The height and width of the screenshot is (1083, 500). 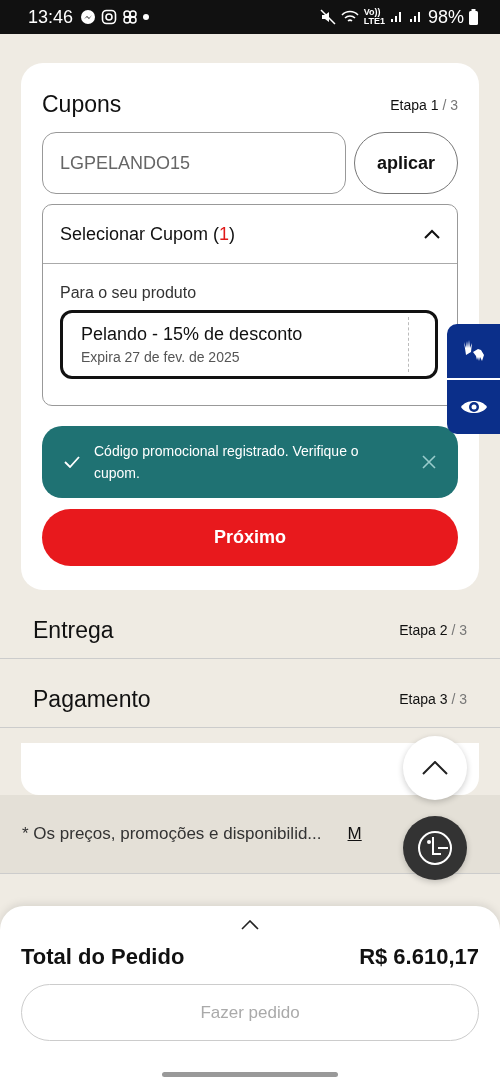 I want to click on step-indicator: Etapa 1 / 3, so click(x=424, y=104).